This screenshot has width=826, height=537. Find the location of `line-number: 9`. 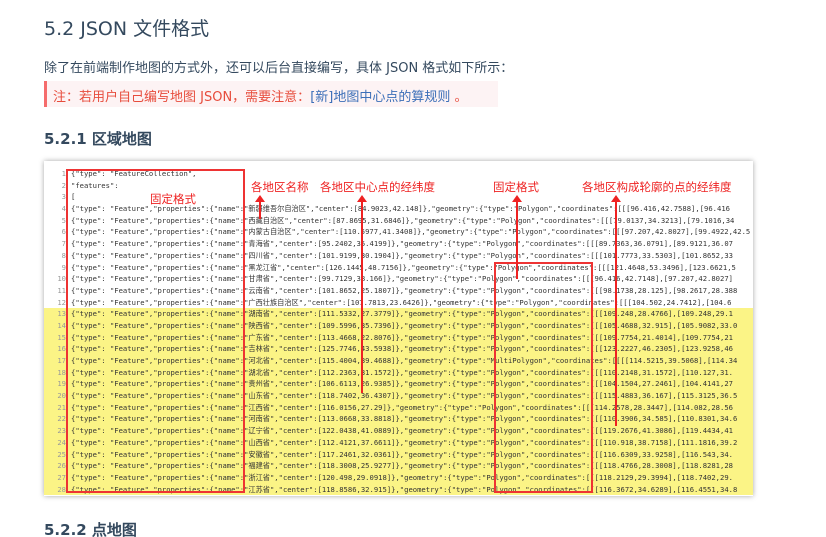

line-number: 9 is located at coordinates (63, 267).